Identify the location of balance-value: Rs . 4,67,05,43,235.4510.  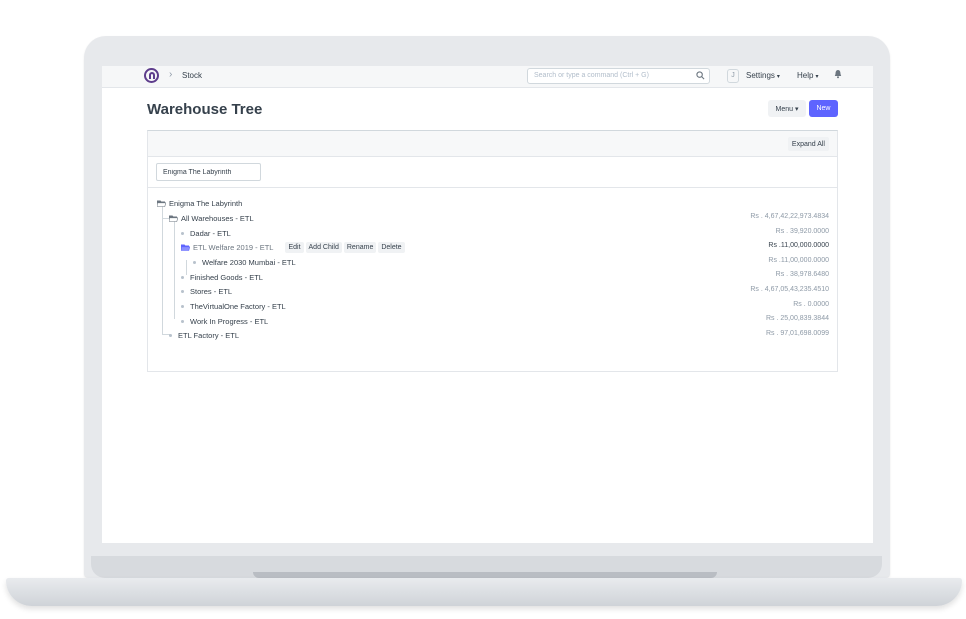
(789, 289).